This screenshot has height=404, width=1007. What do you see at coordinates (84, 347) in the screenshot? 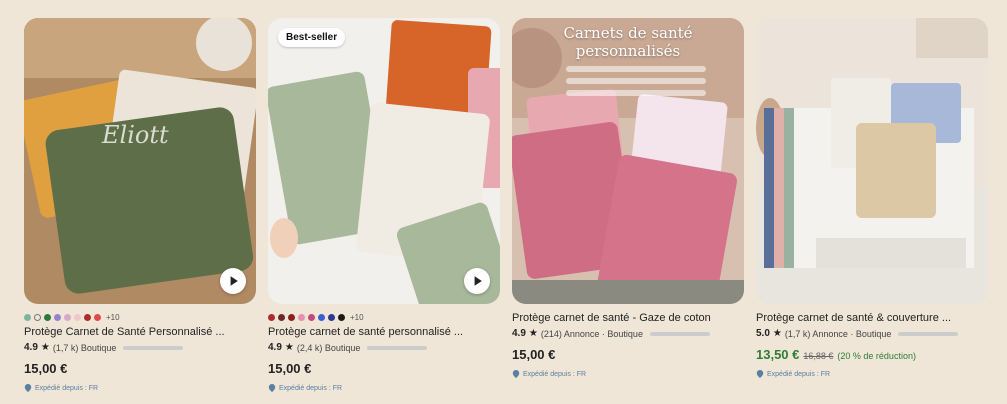
I see `review-count: (1,7 k) Boutique` at bounding box center [84, 347].